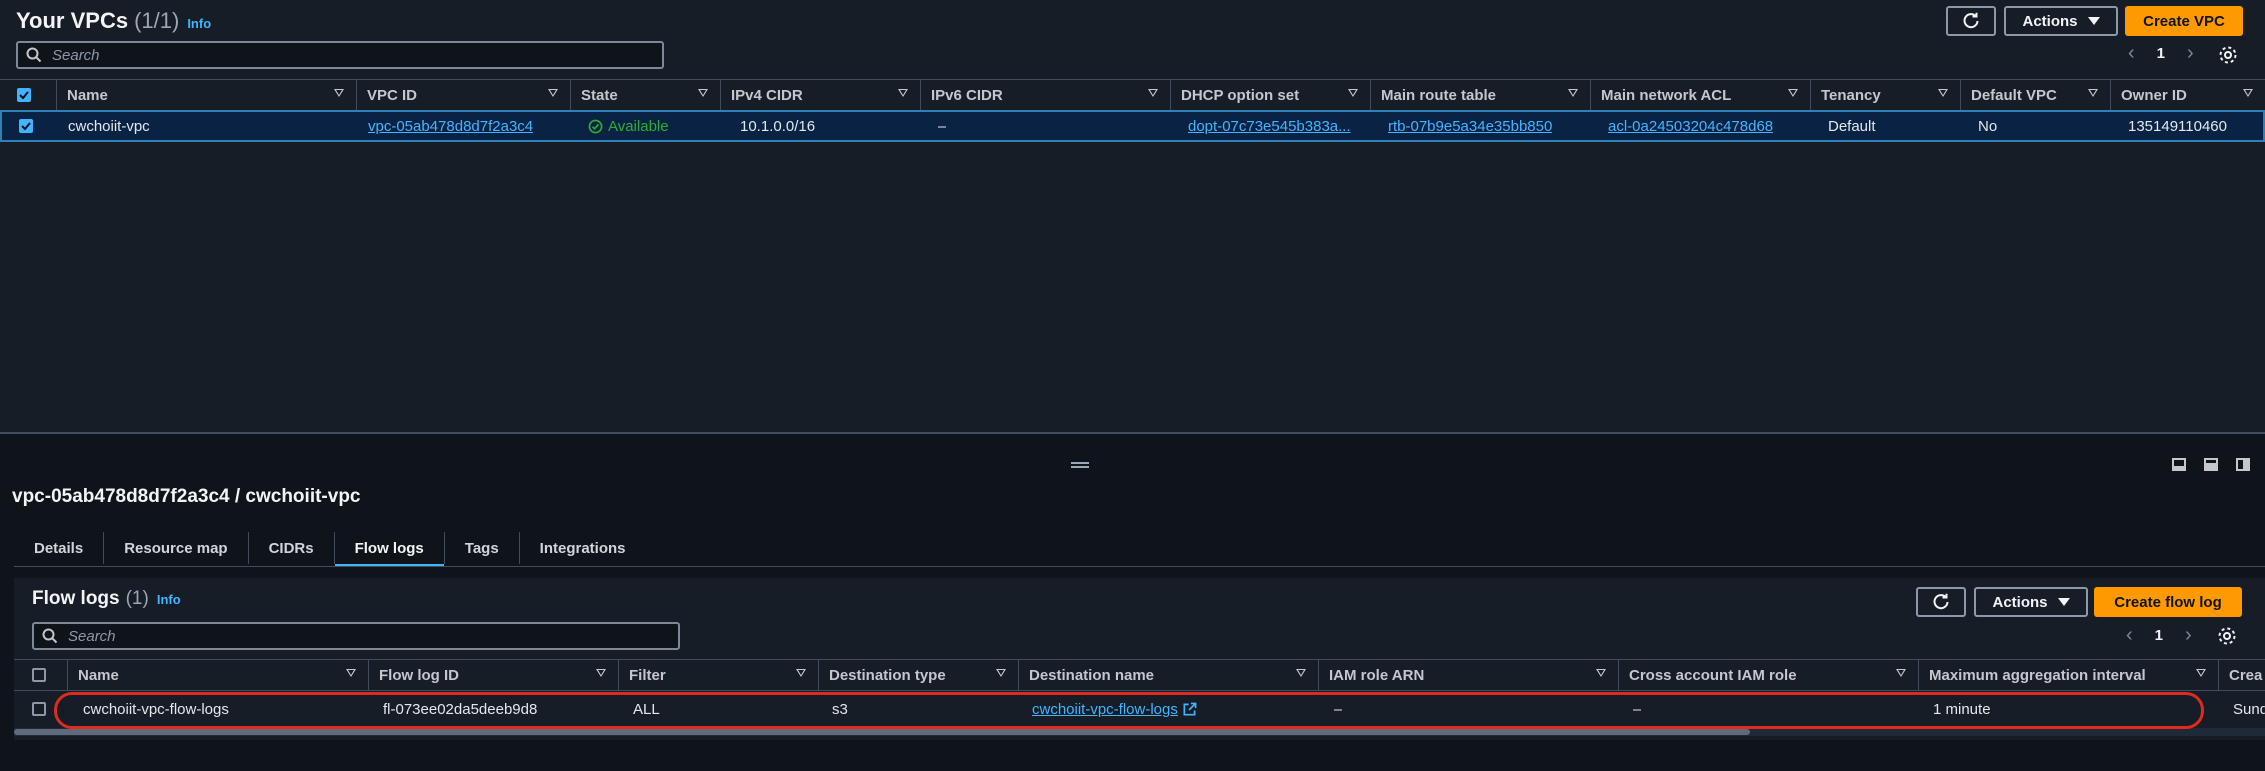 Image resolution: width=2265 pixels, height=771 pixels. What do you see at coordinates (2061, 21) in the screenshot?
I see `vpcs-actions-button: Actions` at bounding box center [2061, 21].